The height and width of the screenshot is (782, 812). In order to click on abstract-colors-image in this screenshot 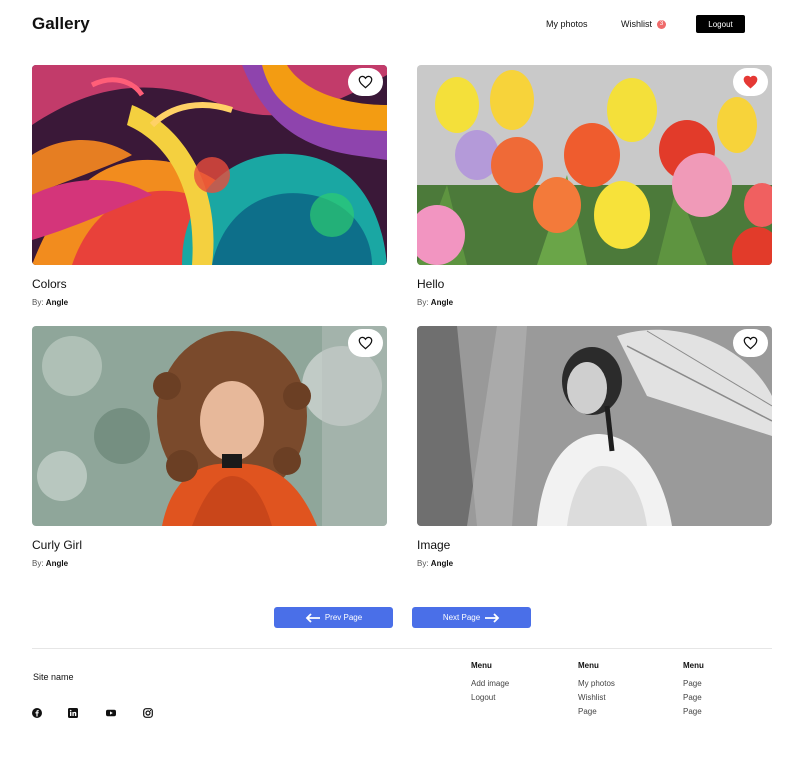, I will do `click(209, 165)`.